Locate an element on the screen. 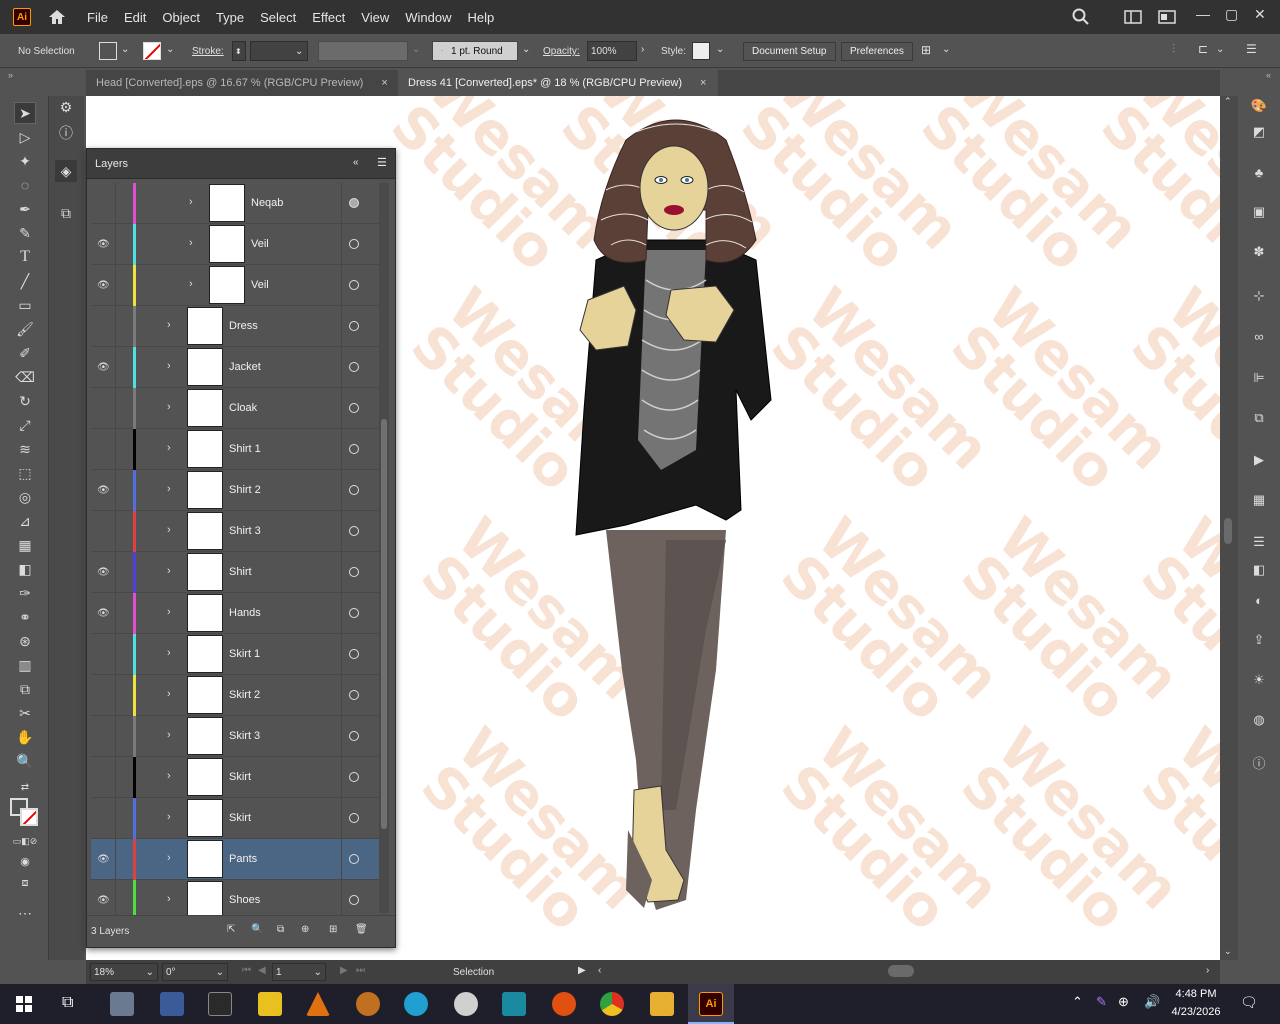 The height and width of the screenshot is (1024, 1280). scroll-left-icon: ‹ is located at coordinates (599, 970).